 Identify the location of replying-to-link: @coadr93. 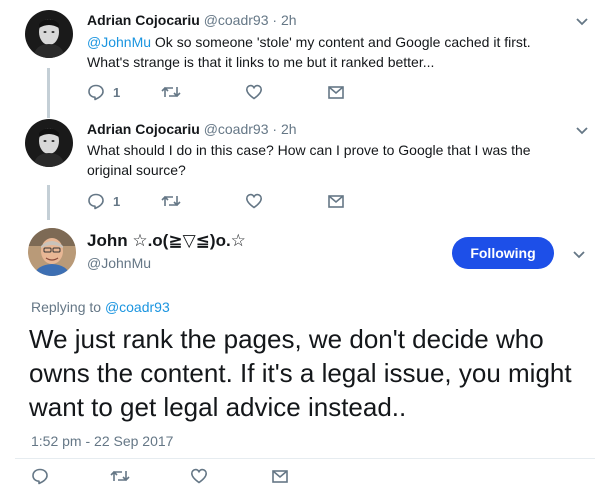
(137, 307).